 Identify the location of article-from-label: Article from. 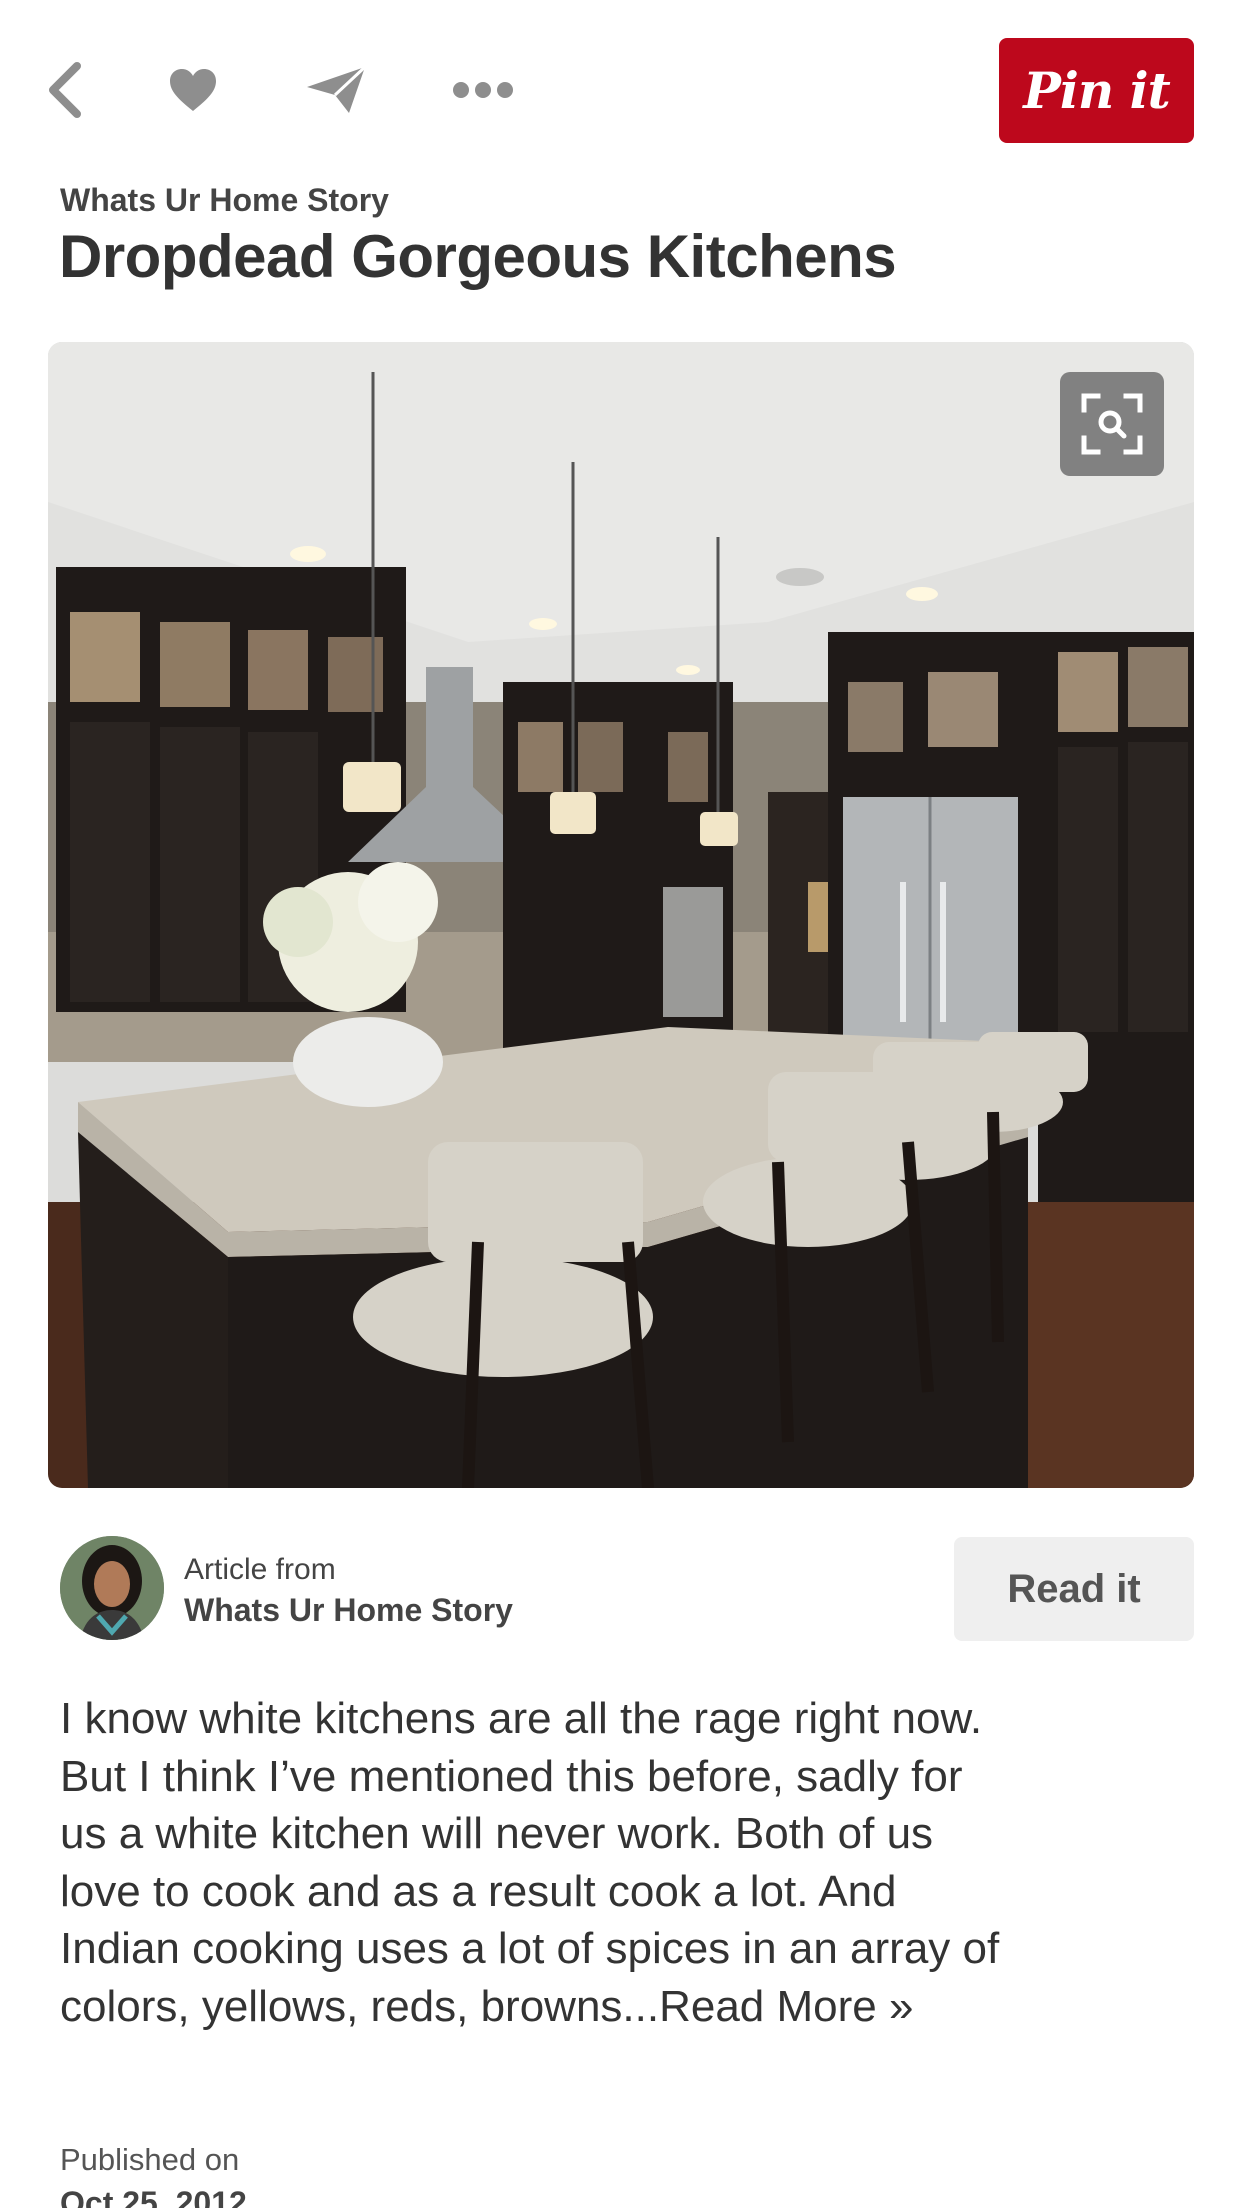
(260, 1569).